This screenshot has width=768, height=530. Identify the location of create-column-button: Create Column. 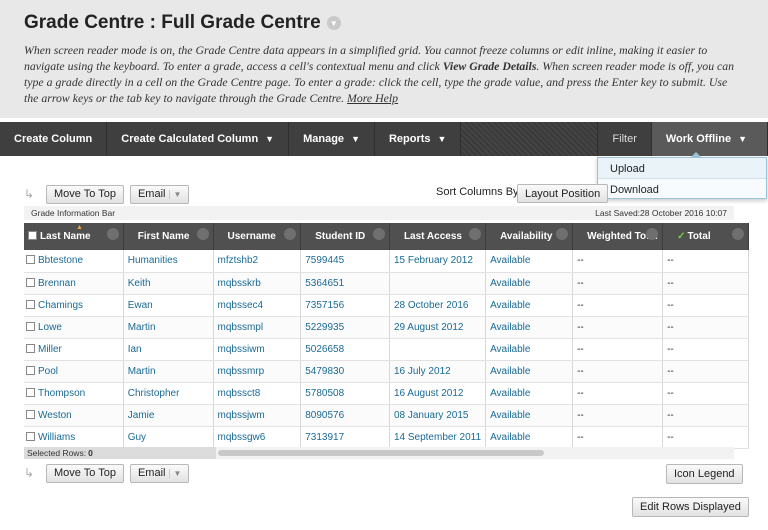
(54, 139).